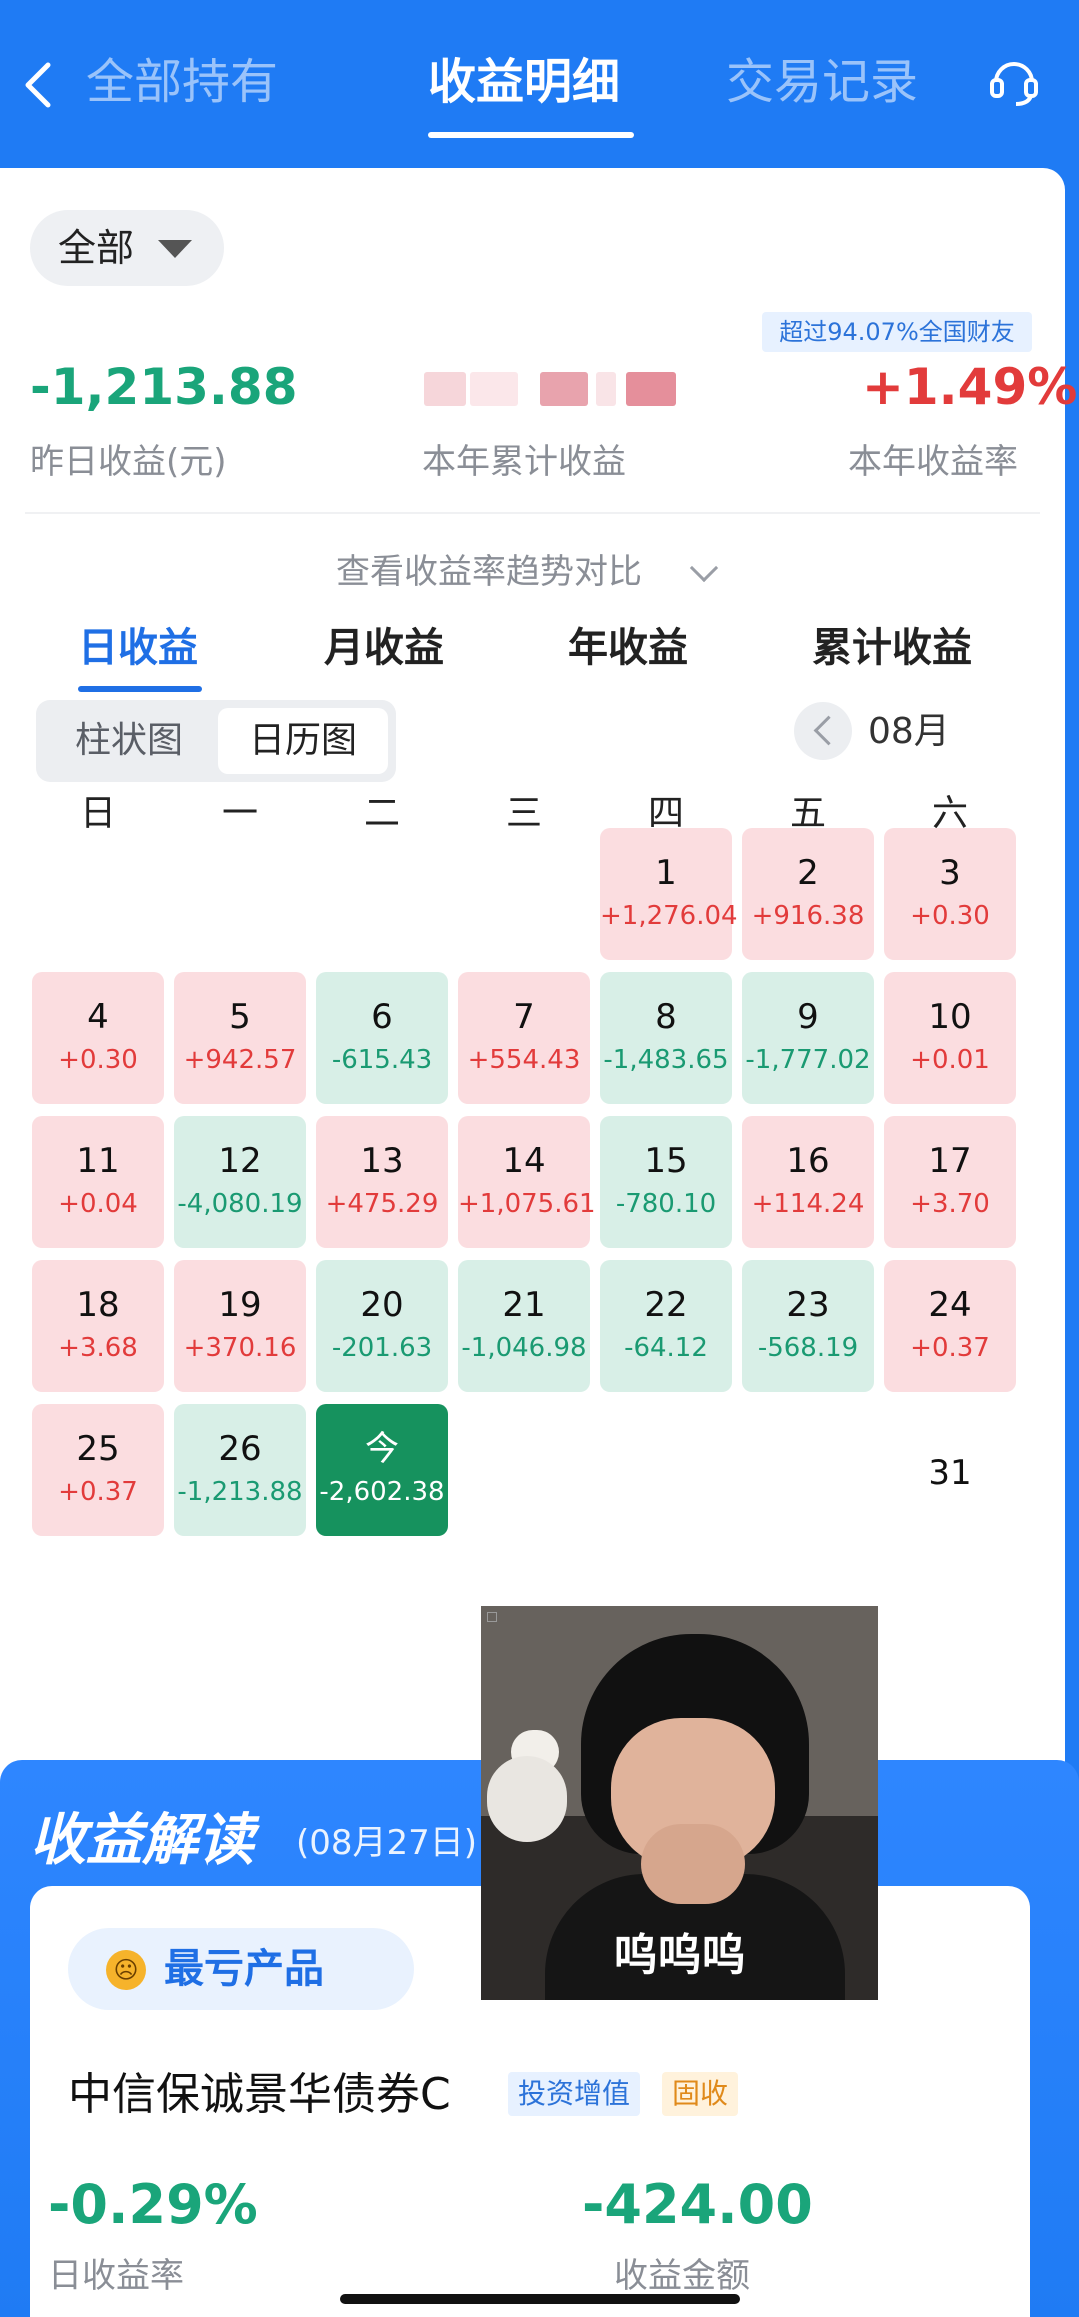 The height and width of the screenshot is (2317, 1079). What do you see at coordinates (892, 648) in the screenshot?
I see `tab-cumulative-earnings: 累计收益` at bounding box center [892, 648].